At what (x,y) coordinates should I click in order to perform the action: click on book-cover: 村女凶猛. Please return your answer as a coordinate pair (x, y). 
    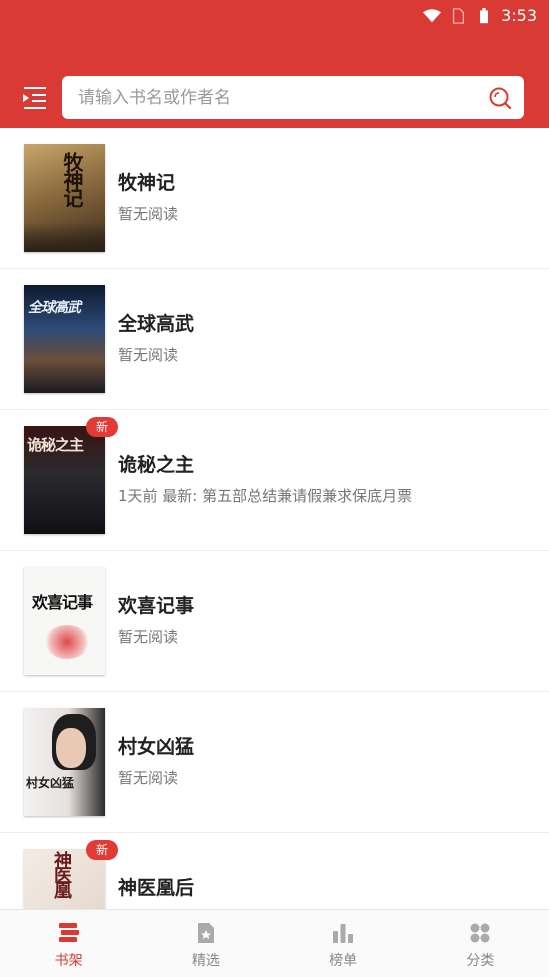
    Looking at the image, I should click on (64, 762).